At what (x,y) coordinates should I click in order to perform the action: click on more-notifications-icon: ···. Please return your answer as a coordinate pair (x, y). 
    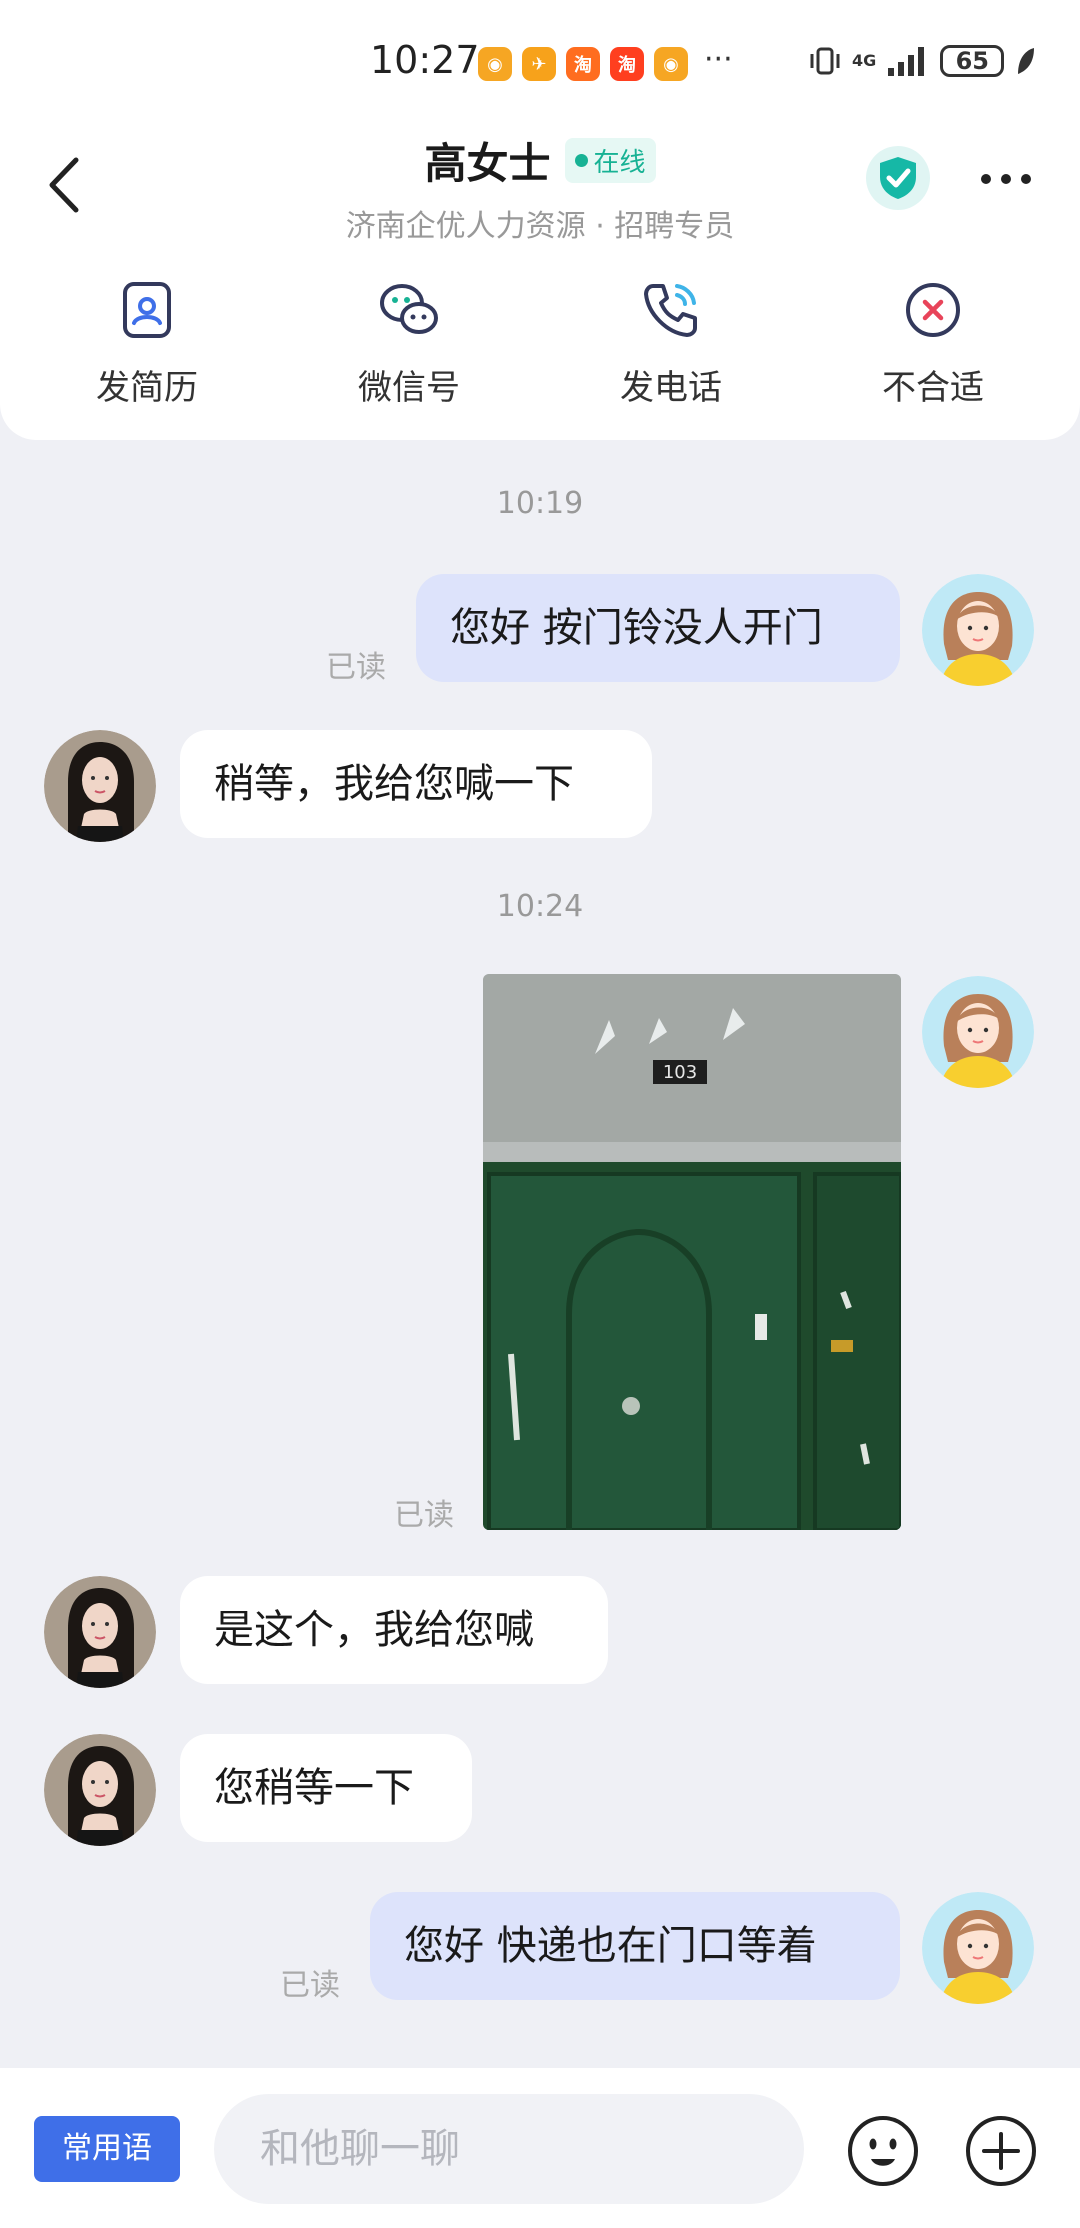
    Looking at the image, I should click on (718, 59).